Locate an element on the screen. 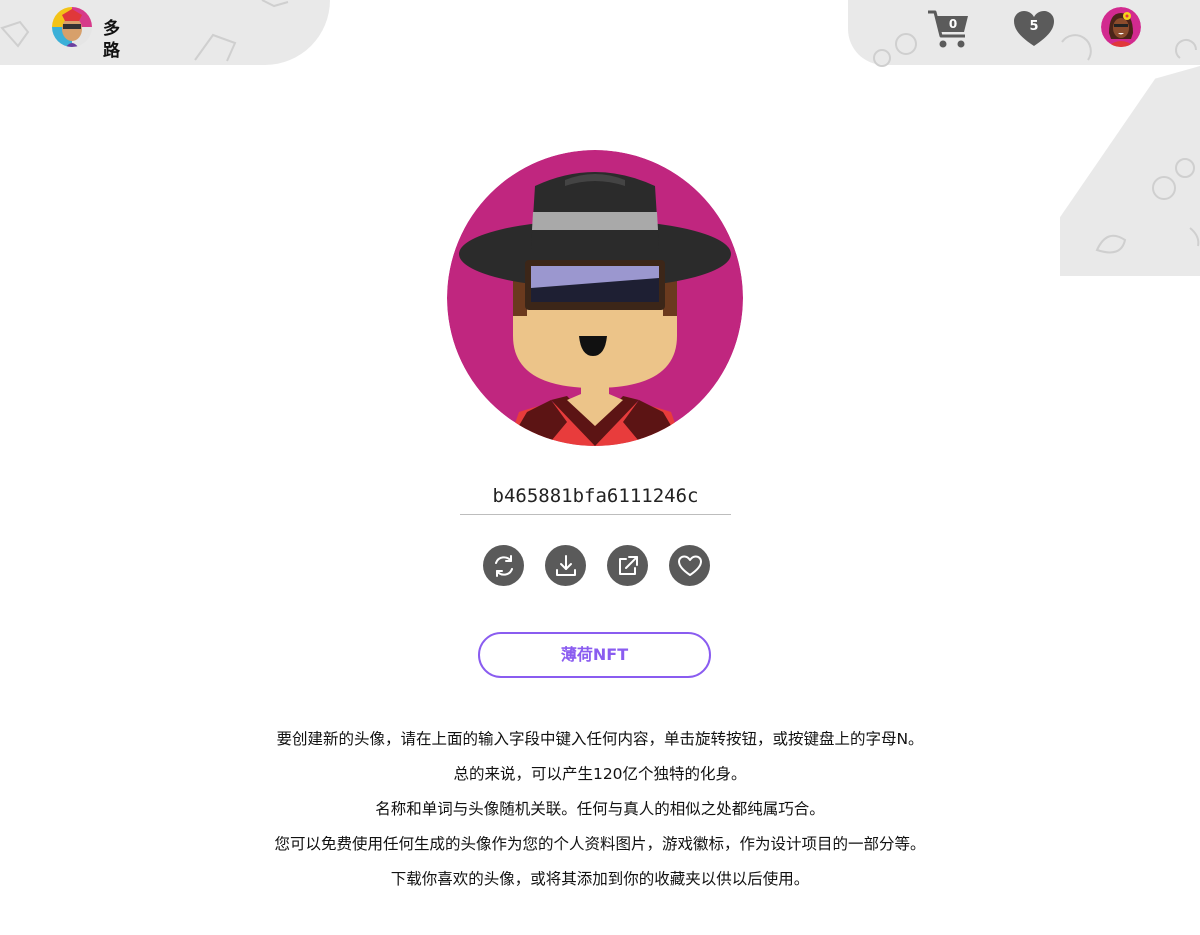 The width and height of the screenshot is (1200, 935). external-link-icon is located at coordinates (628, 565).